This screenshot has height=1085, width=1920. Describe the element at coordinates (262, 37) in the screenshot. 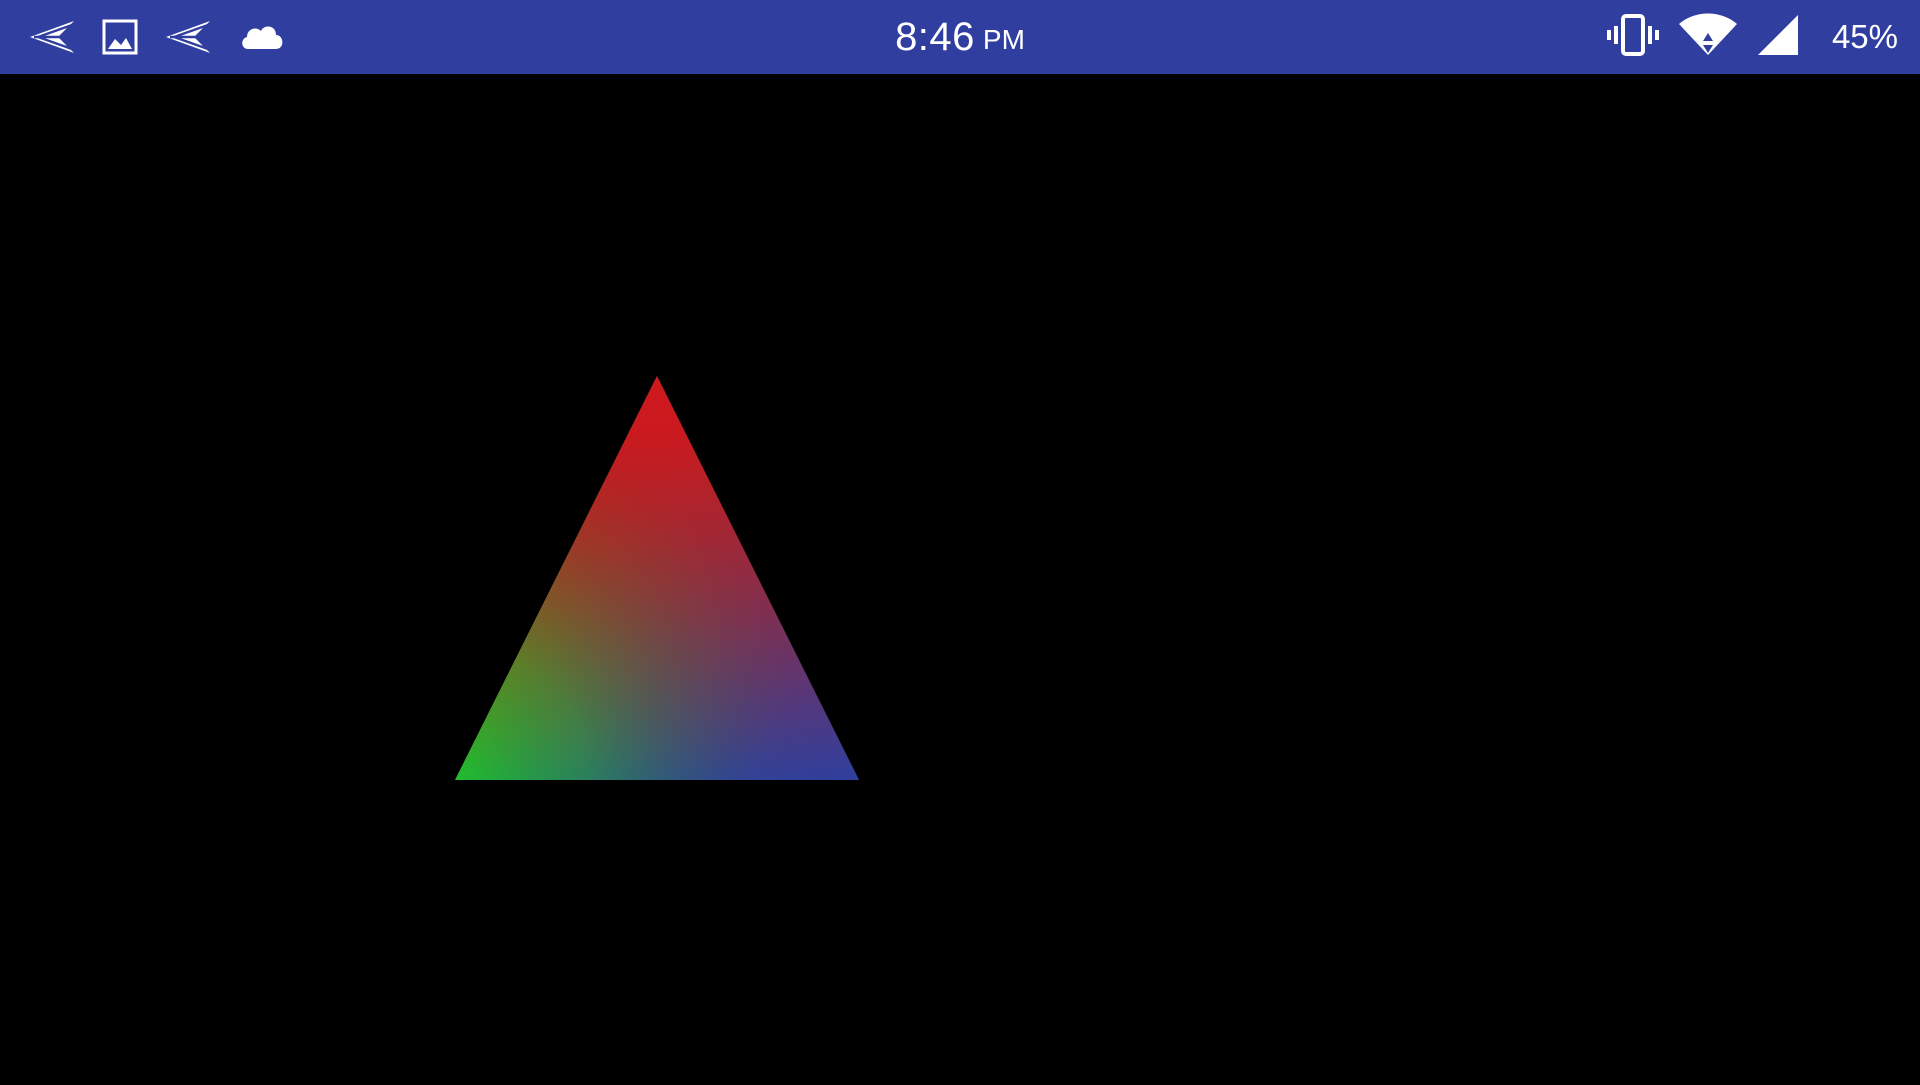

I see `cloud-icon` at that location.